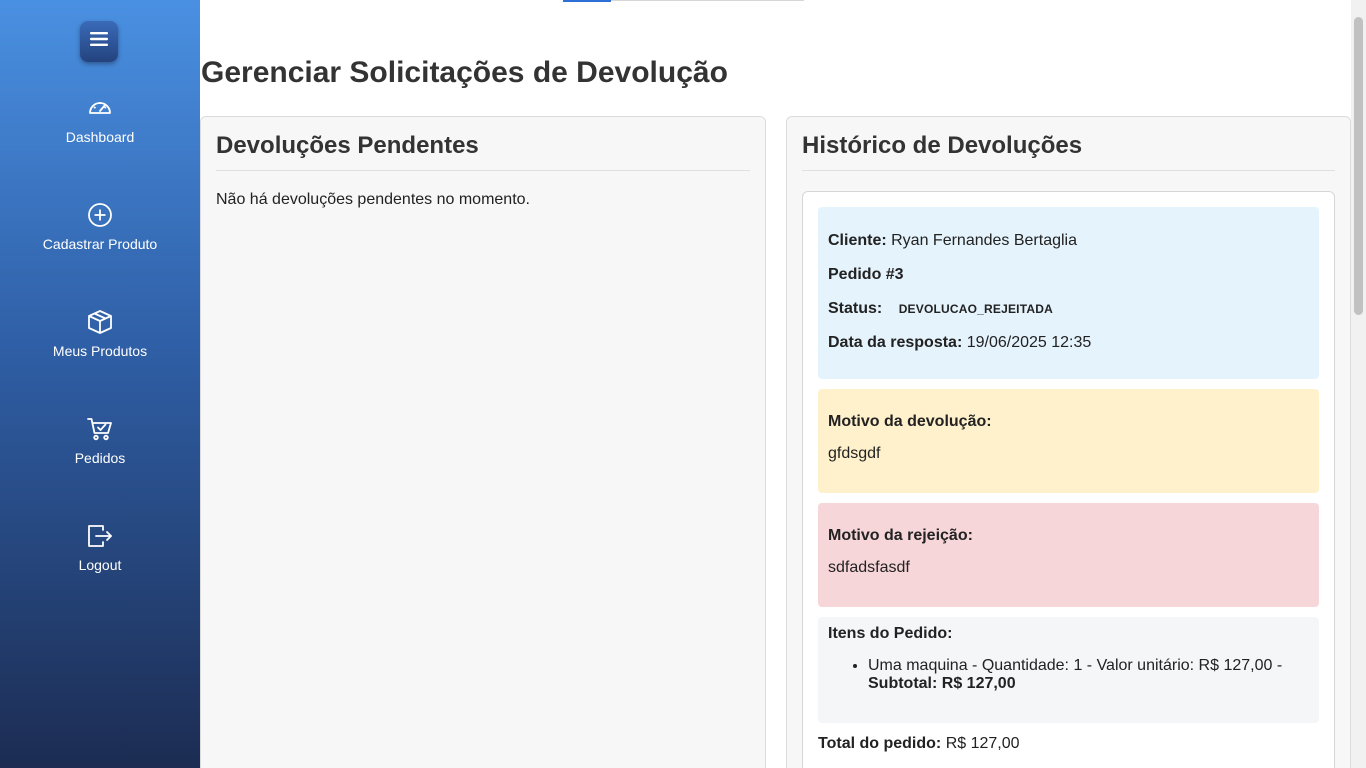 The image size is (1366, 768). I want to click on sidebar-item-meus-produtos: Meus Produtos, so click(100, 349).